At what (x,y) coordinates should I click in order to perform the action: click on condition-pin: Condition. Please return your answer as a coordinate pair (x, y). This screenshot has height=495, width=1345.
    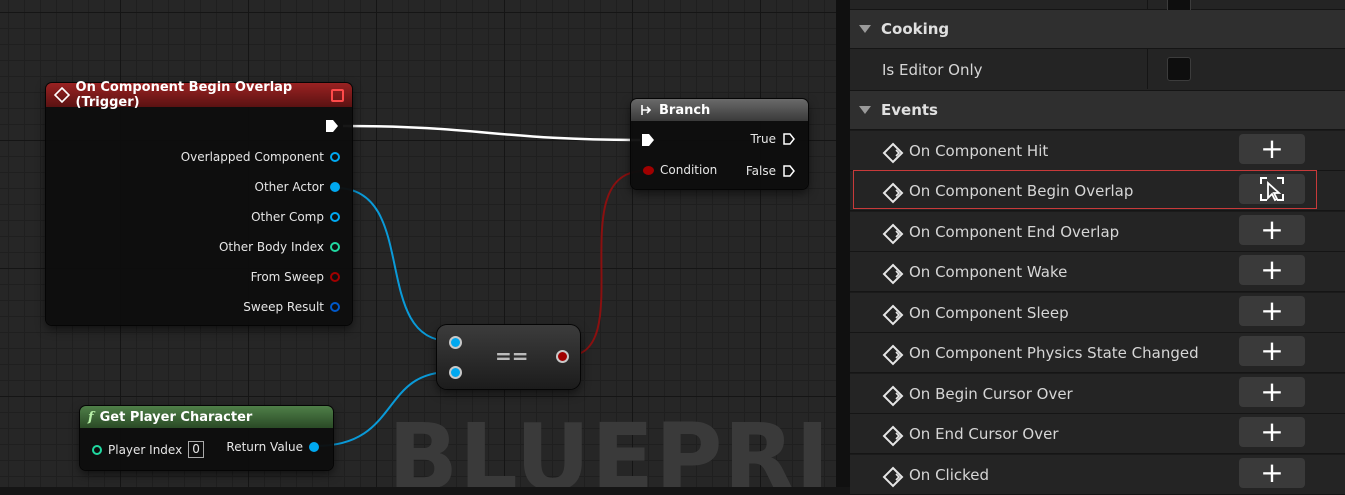
    Looking at the image, I should click on (680, 170).